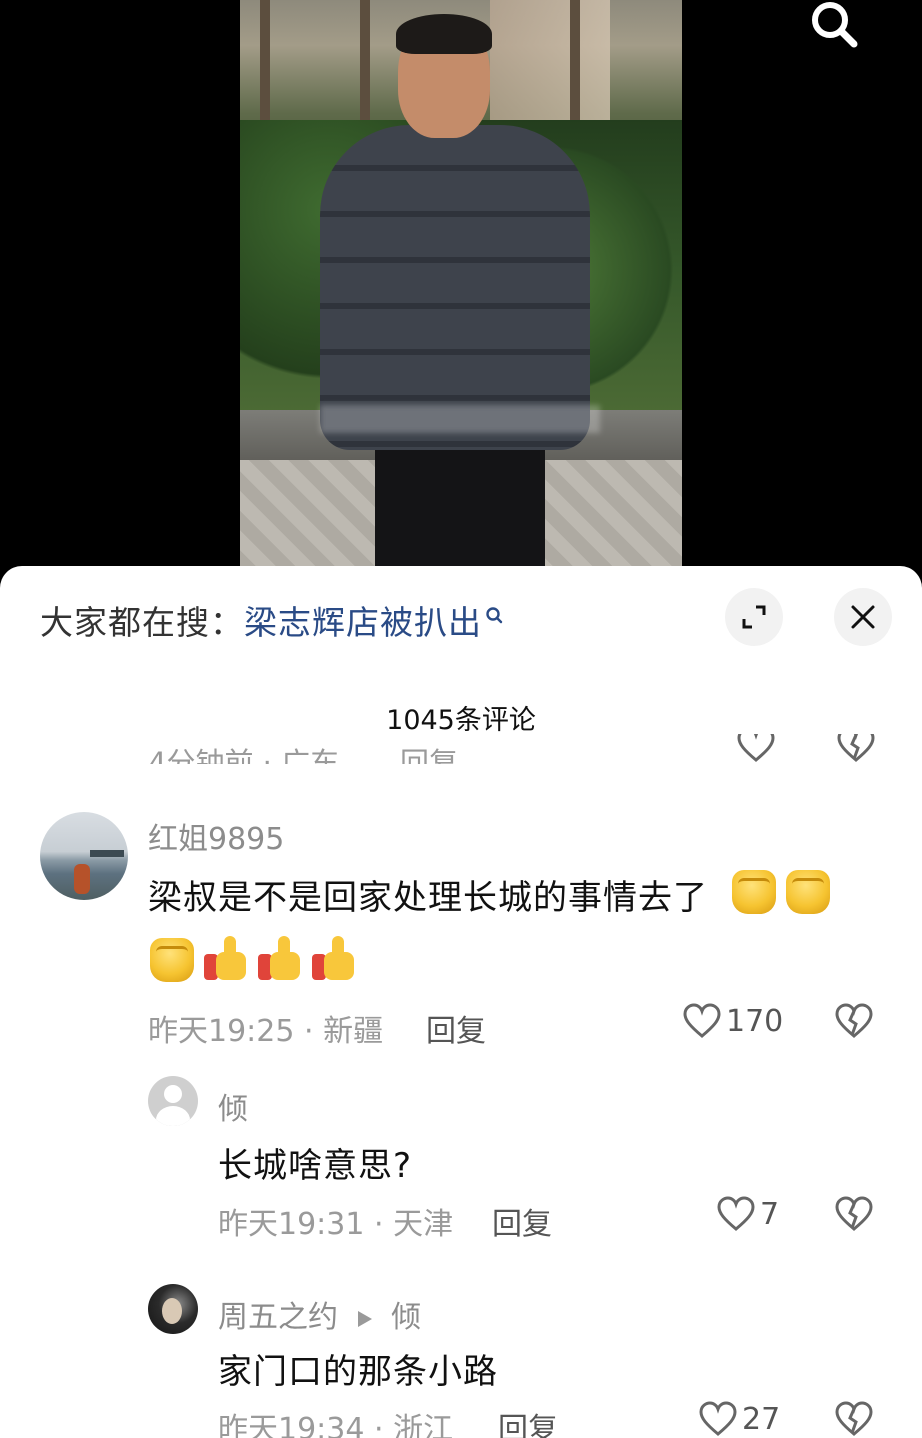 The width and height of the screenshot is (922, 1438). What do you see at coordinates (770, 1214) in the screenshot?
I see `like-count: 7` at bounding box center [770, 1214].